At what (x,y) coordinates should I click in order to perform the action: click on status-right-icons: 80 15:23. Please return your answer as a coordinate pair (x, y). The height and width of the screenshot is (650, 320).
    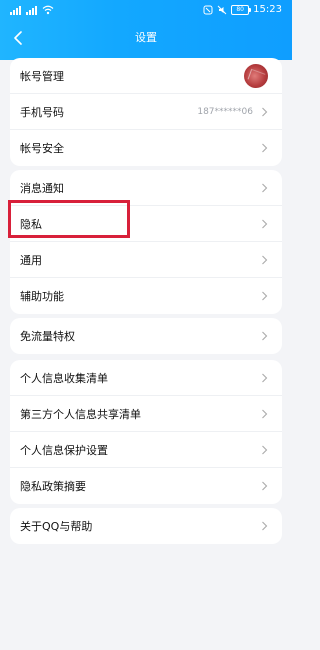
    Looking at the image, I should click on (242, 10).